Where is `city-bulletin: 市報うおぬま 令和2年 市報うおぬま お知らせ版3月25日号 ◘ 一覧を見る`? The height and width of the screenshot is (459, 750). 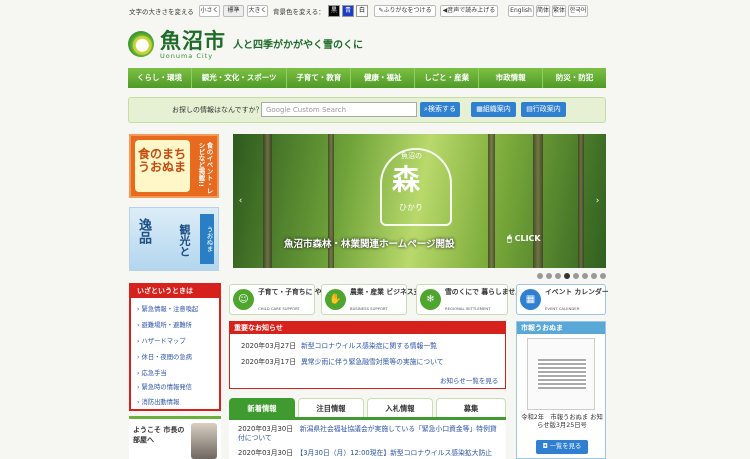
city-bulletin: 市報うおぬま 令和2年 市報うおぬま お知らせ版3月25日号 ◘ 一覧を見る is located at coordinates (561, 390).